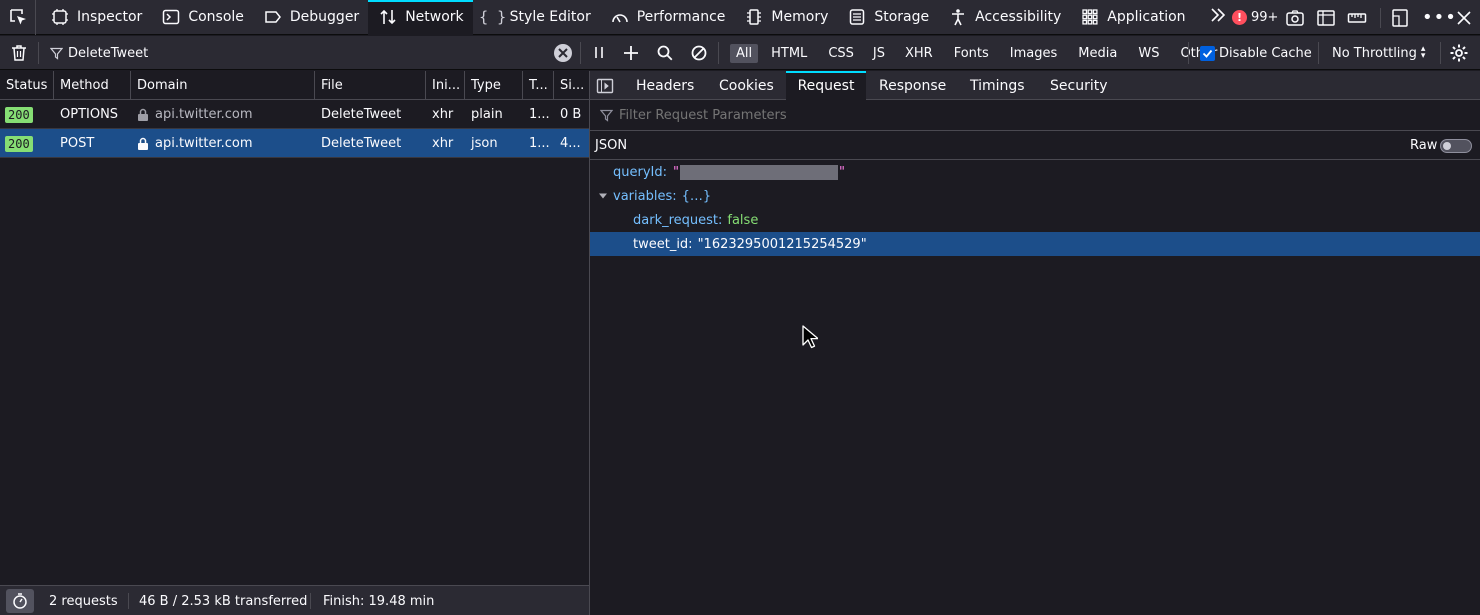  Describe the element at coordinates (1035, 146) in the screenshot. I see `json-section-header: JSON Raw` at that location.